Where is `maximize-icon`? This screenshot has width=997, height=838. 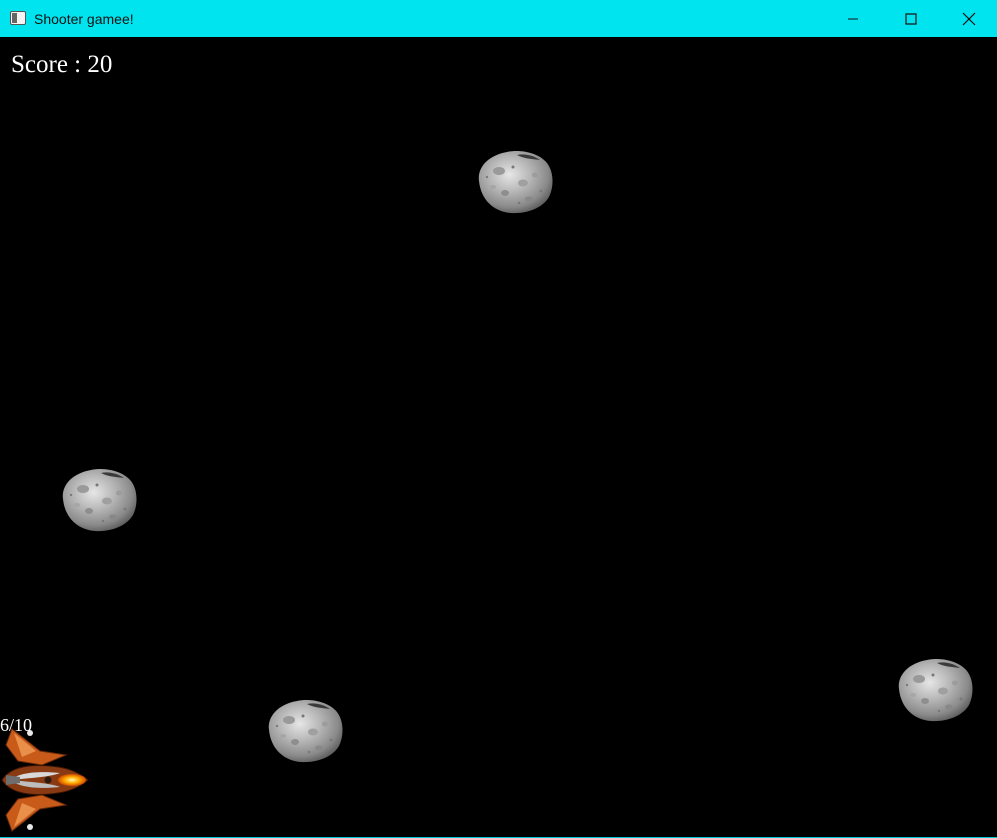
maximize-icon is located at coordinates (911, 18).